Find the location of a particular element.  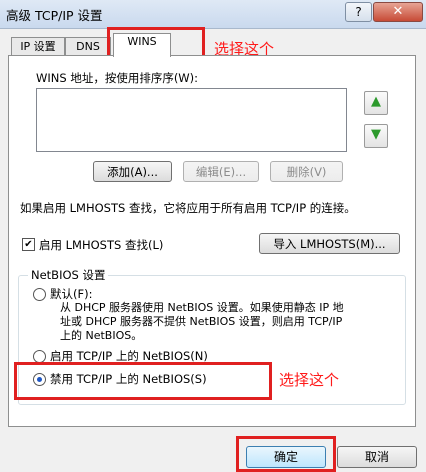

netbios-default-desc-1: 从 DHCP 服务器使用 NetBIOS 设置。如果使用静态 IP 地 is located at coordinates (202, 307).